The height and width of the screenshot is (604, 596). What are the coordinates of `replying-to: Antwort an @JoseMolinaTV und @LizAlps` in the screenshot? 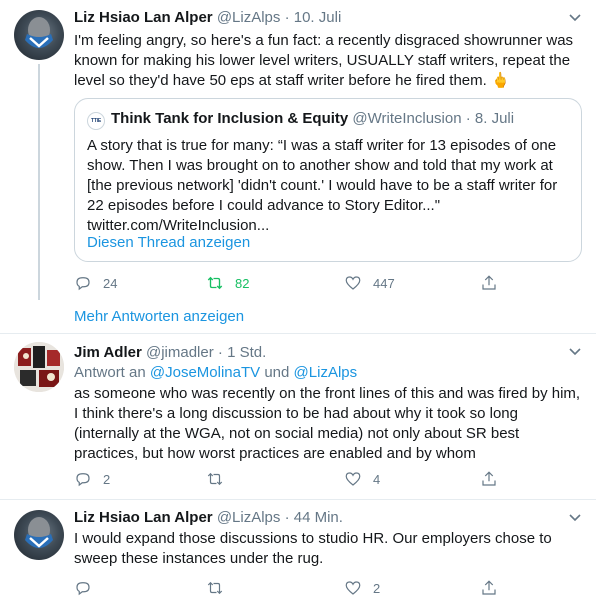 It's located at (330, 373).